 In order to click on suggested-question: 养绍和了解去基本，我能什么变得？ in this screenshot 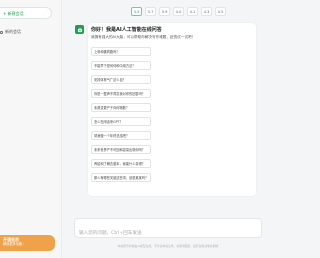, I will do `click(121, 163)`.